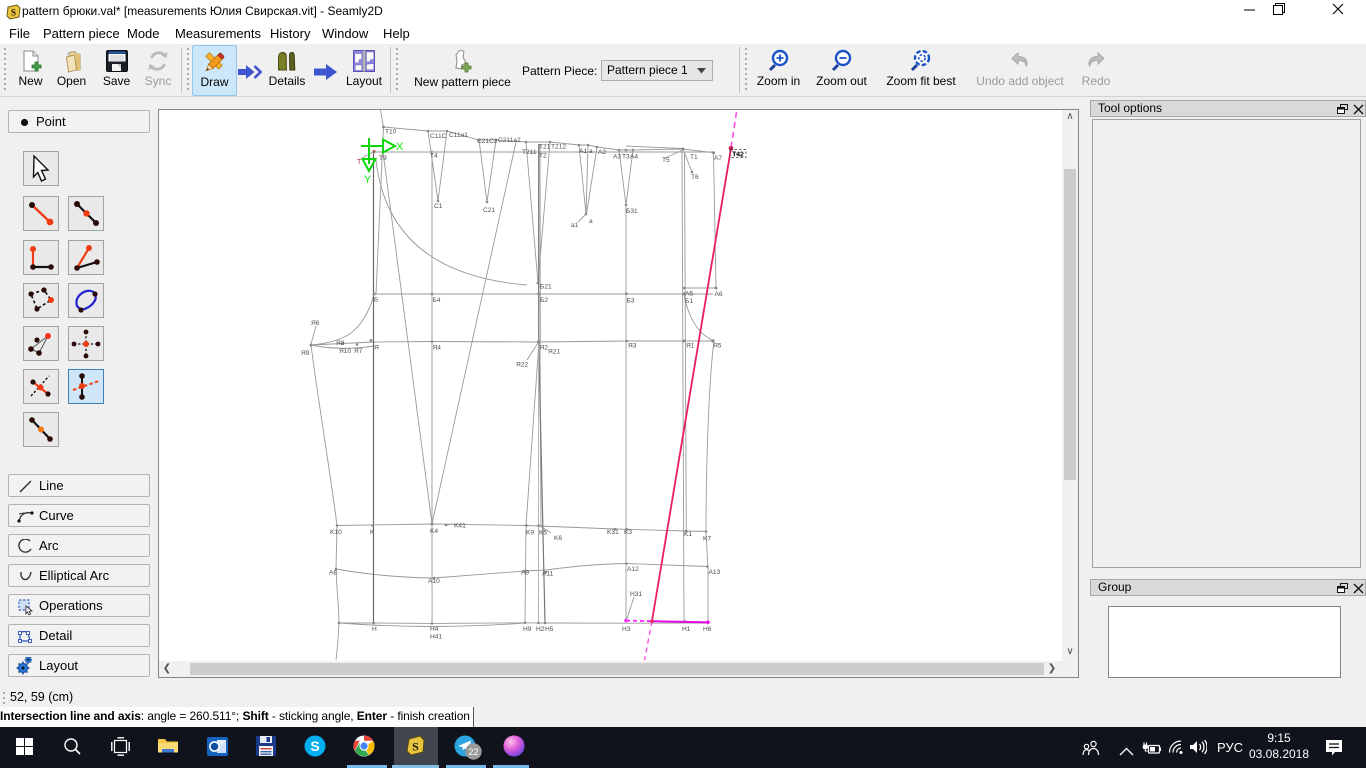 The image size is (1366, 768). What do you see at coordinates (617, 157) in the screenshot?
I see `svg-text: A3` at bounding box center [617, 157].